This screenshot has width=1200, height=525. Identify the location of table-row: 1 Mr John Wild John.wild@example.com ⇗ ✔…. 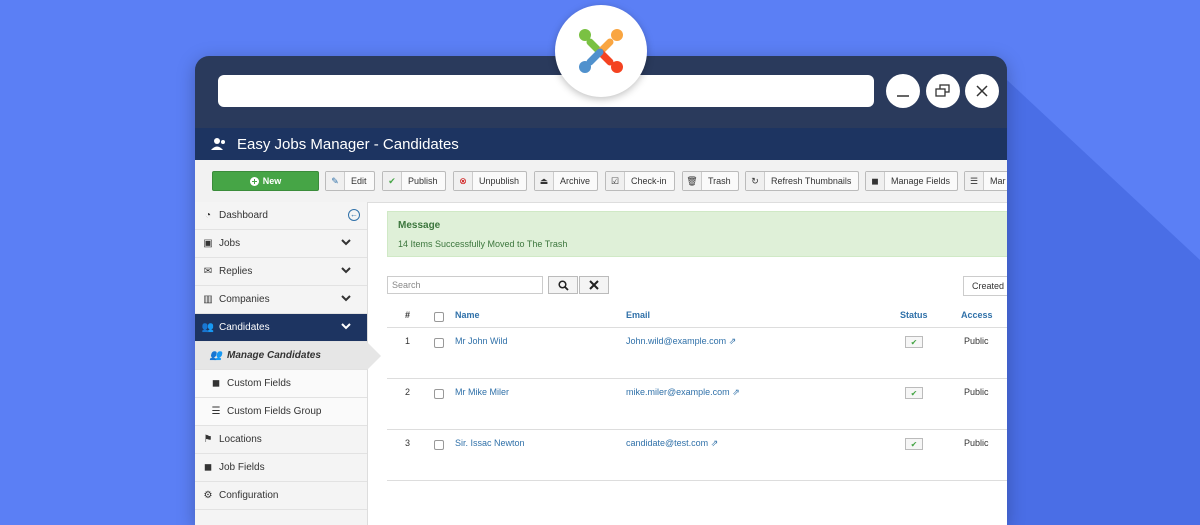
(697, 353).